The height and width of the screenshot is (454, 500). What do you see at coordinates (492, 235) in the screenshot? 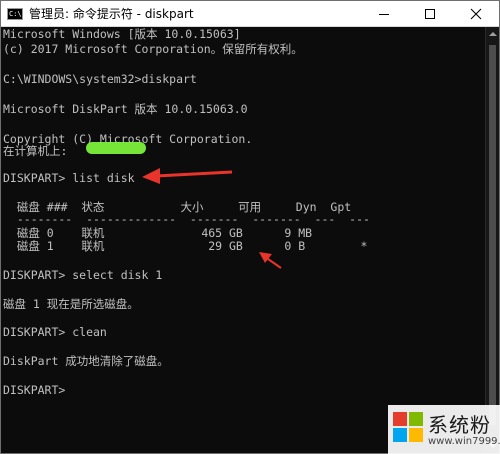
I see `scroll-thumb` at bounding box center [492, 235].